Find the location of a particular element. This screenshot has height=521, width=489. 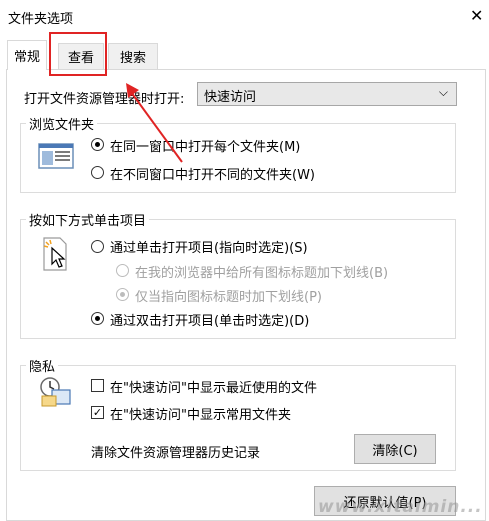

pointer-arrow is located at coordinates (156, 127).